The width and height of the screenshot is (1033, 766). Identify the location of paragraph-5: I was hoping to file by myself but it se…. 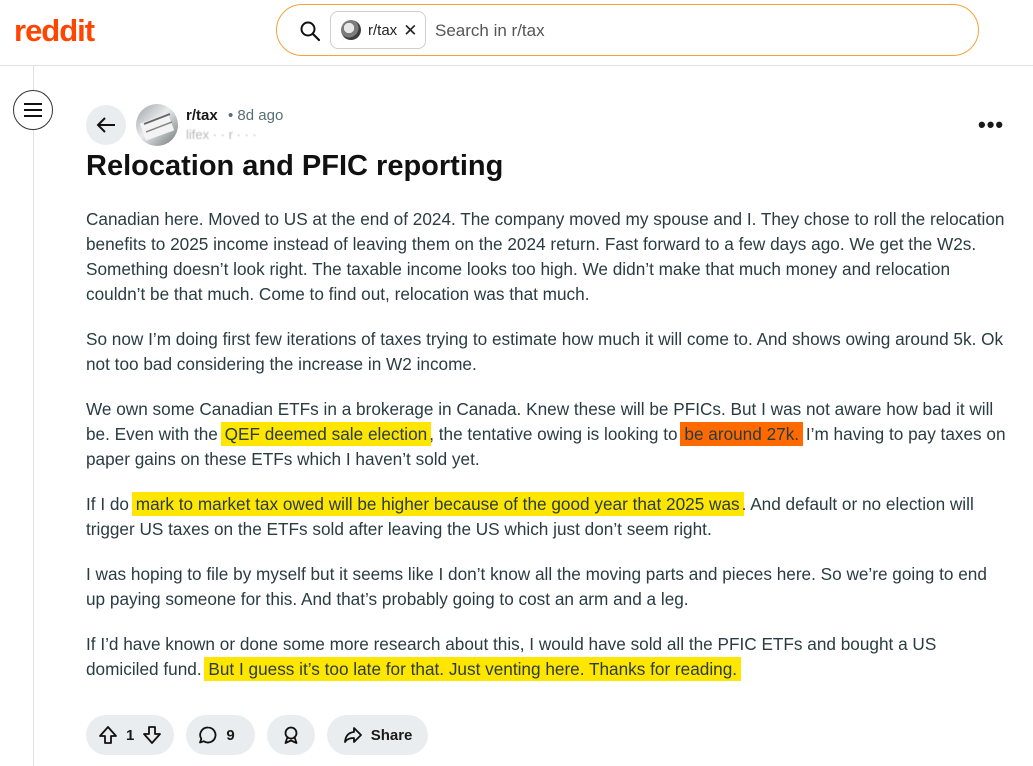
(536, 586).